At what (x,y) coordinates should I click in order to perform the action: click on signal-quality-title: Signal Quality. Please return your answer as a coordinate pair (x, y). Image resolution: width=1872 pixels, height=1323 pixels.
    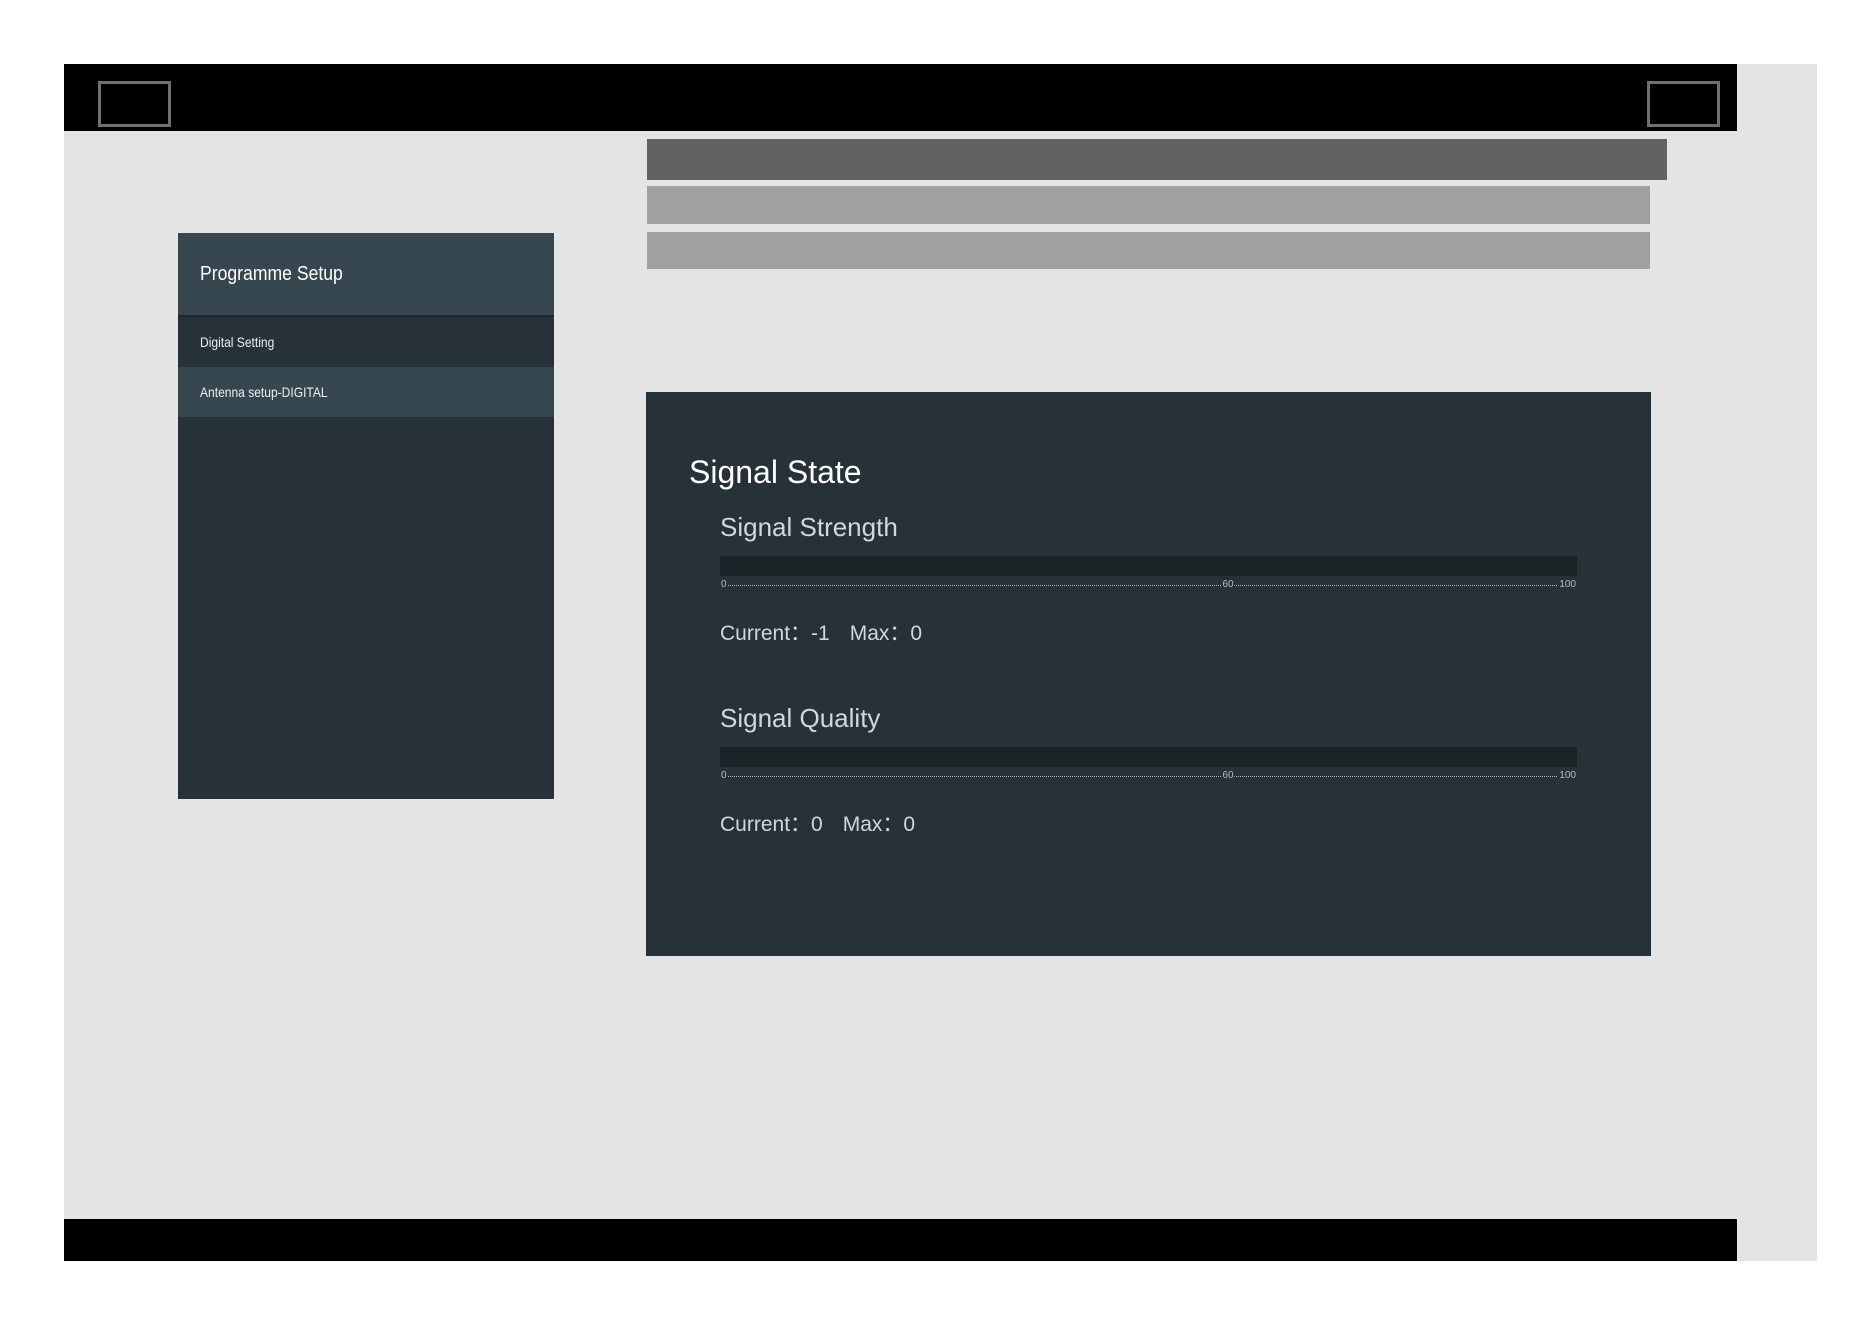
    Looking at the image, I should click on (800, 718).